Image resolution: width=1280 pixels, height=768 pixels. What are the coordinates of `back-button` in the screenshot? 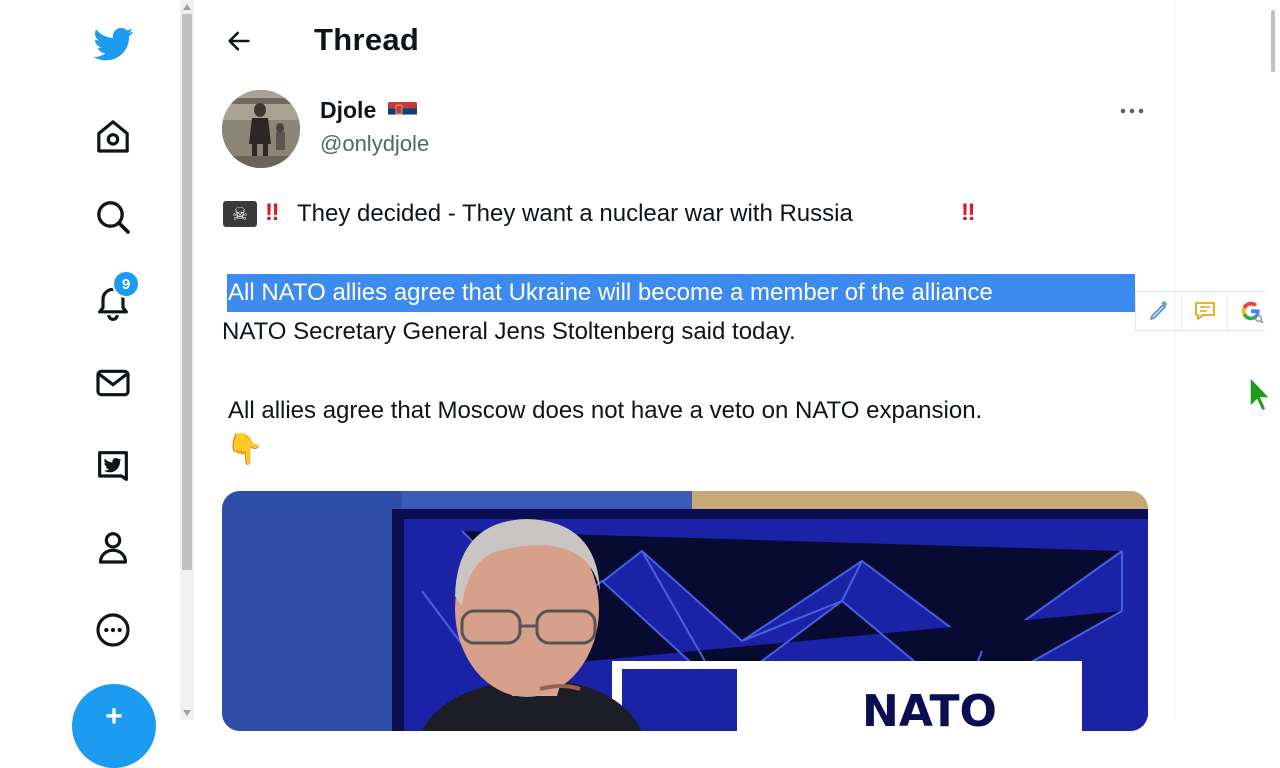 It's located at (239, 41).